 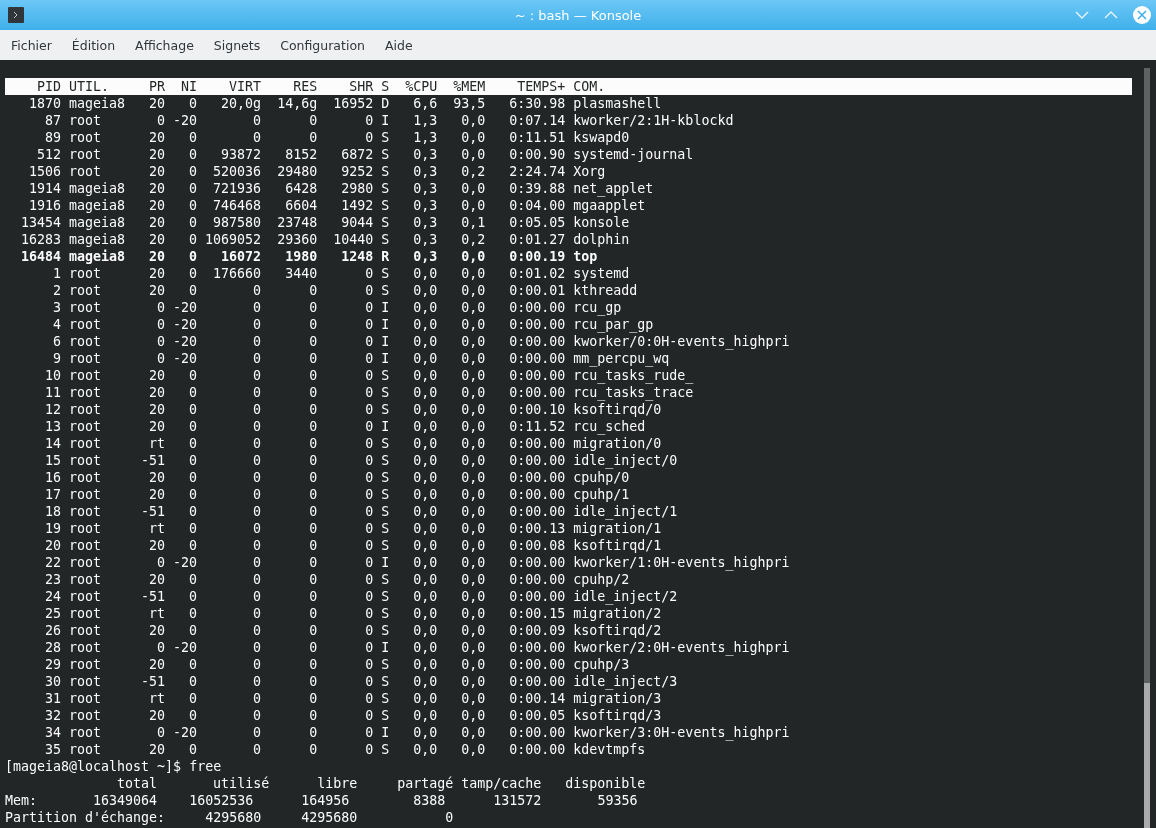 I want to click on minimize-icon, so click(x=1082, y=15).